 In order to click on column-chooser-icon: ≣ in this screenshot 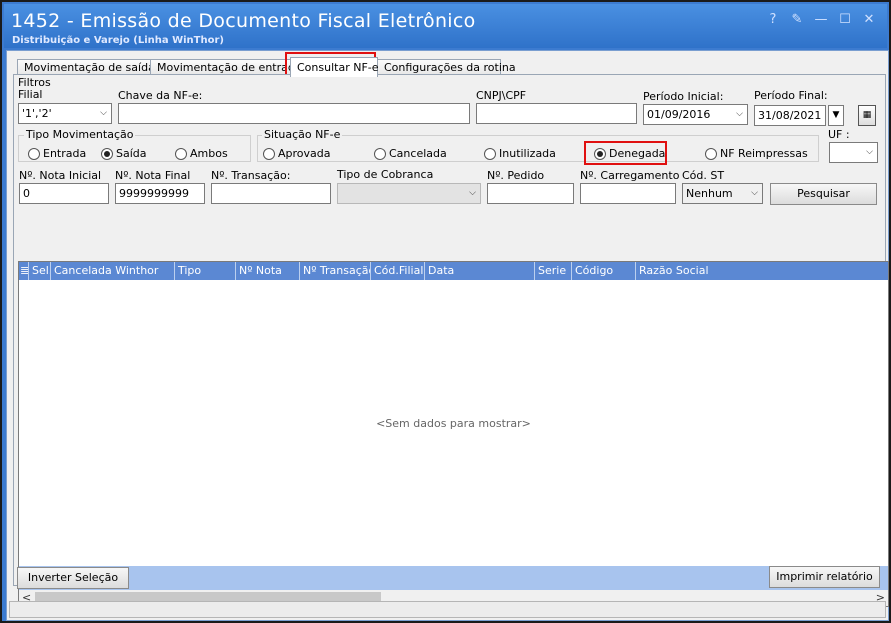, I will do `click(24, 271)`.